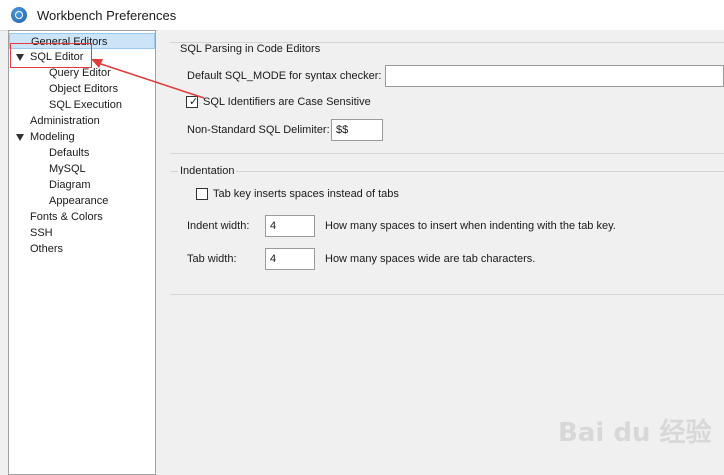 The image size is (724, 475). Describe the element at coordinates (357, 130) in the screenshot. I see `delimiter-input` at that location.